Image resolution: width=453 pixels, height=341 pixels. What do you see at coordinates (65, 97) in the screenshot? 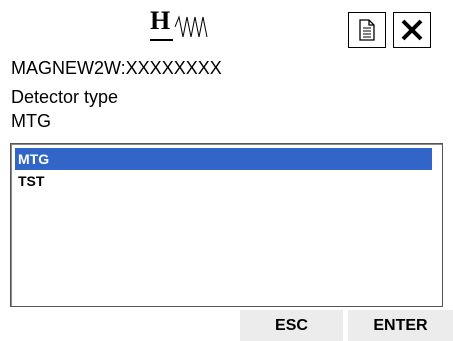
I see `detector-type-label: Detector type` at bounding box center [65, 97].